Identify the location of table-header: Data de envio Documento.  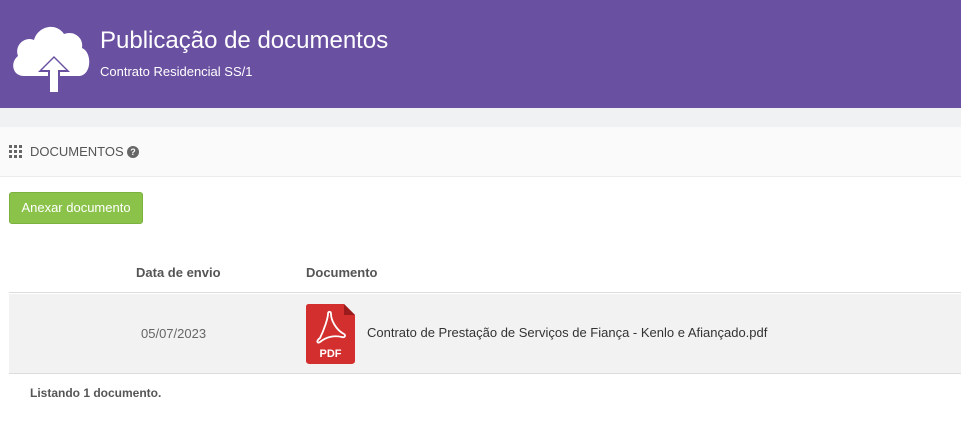
(485, 274).